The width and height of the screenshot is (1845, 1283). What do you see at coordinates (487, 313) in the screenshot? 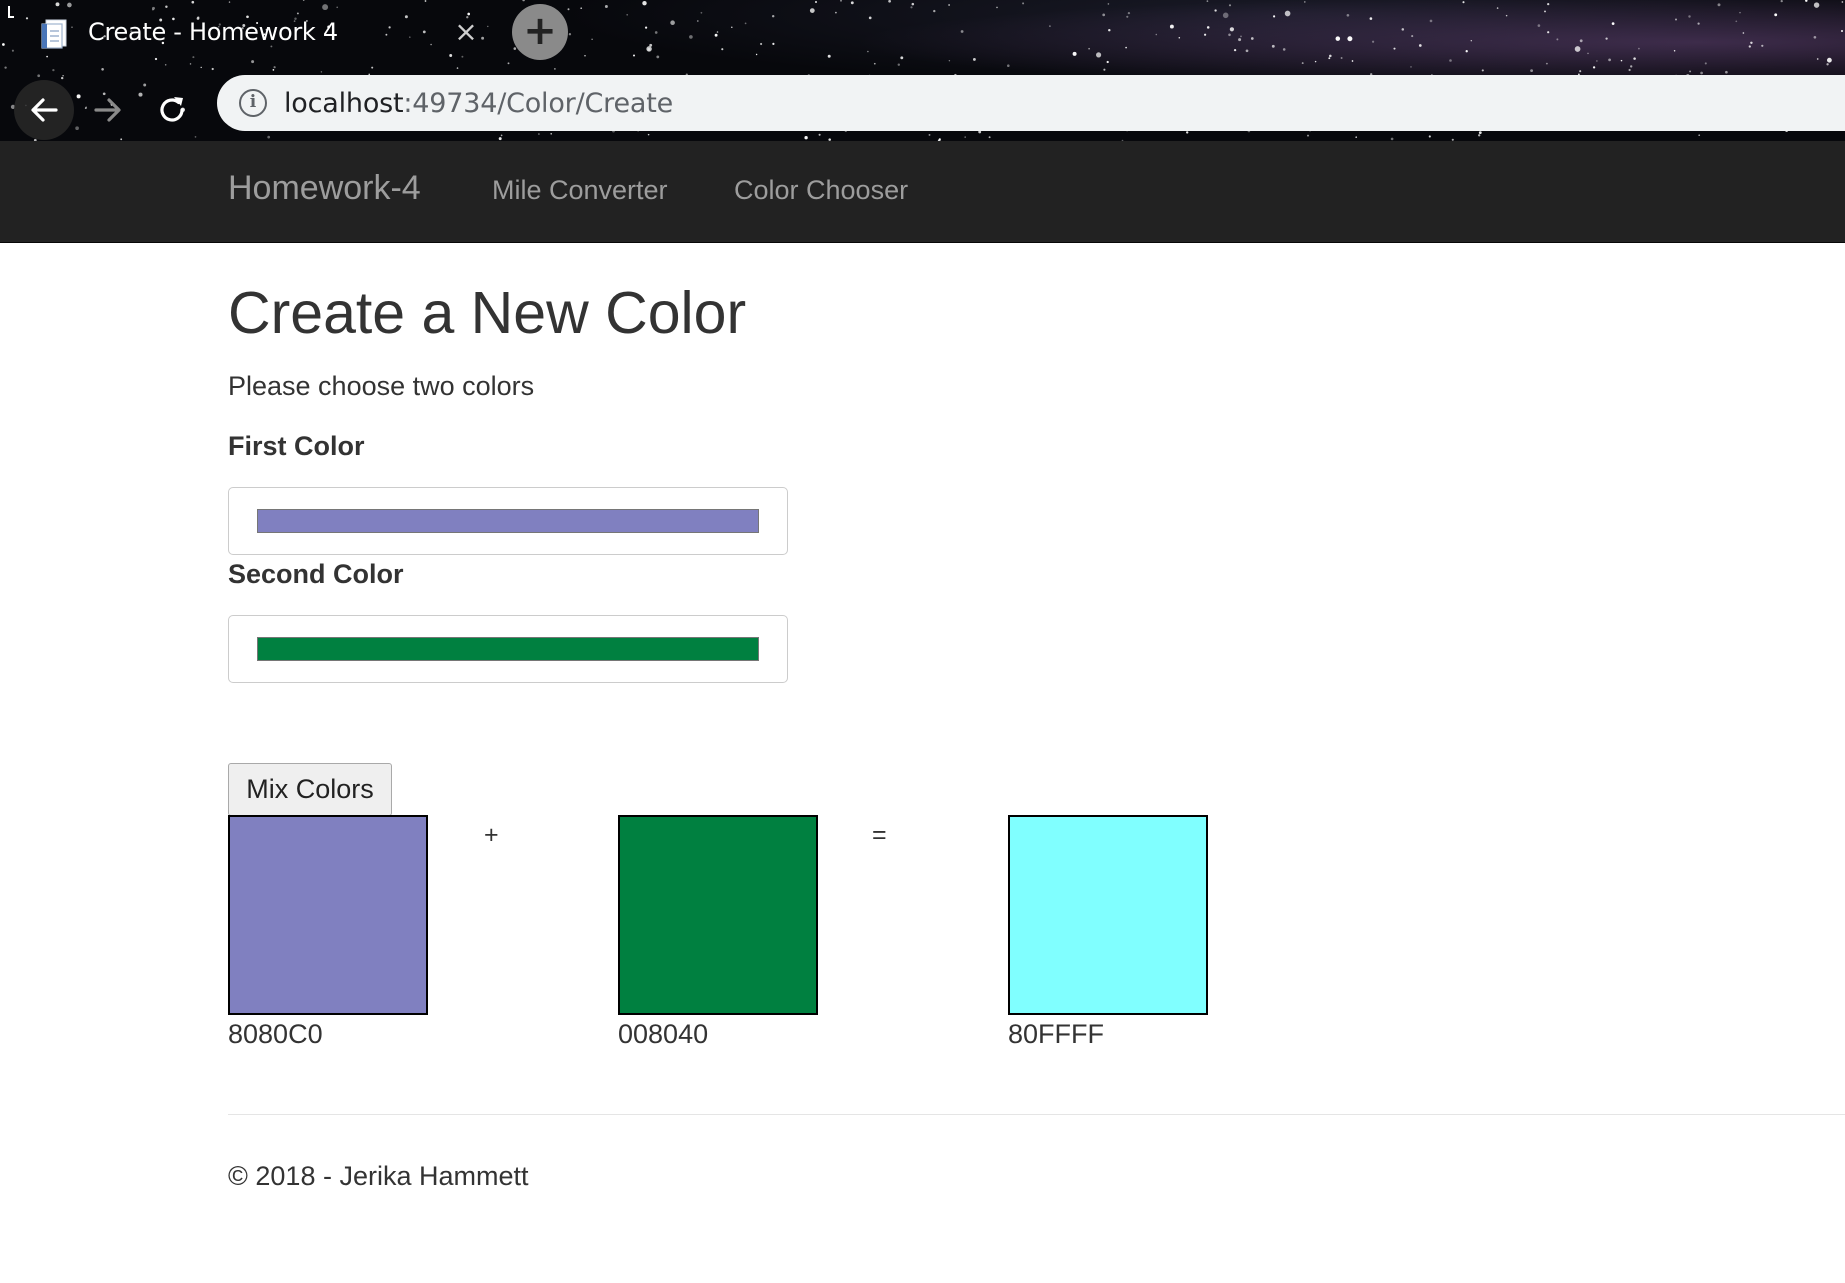
I see `page-title: Create a New Color` at bounding box center [487, 313].